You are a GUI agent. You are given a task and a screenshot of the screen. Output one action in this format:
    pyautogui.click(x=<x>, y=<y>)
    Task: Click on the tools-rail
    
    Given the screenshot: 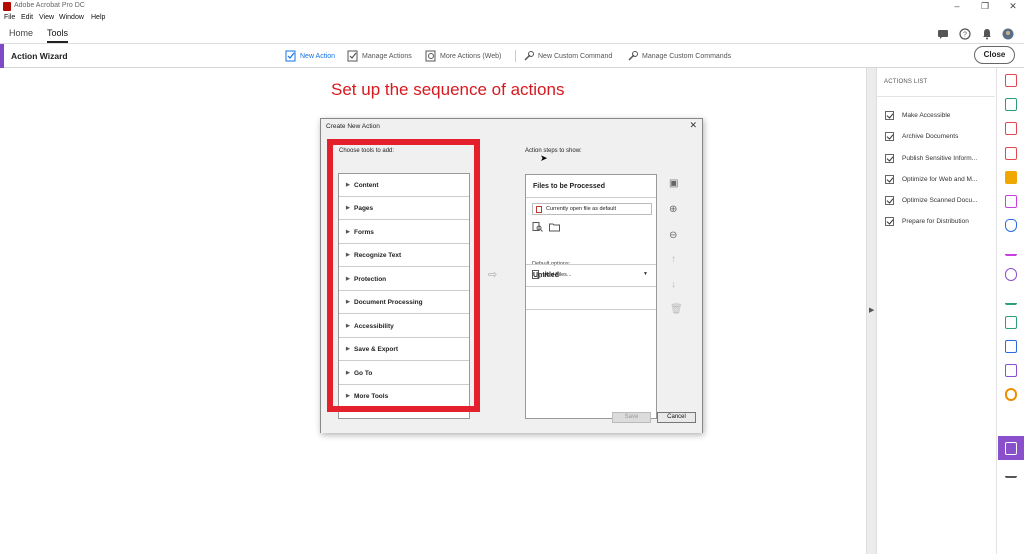 What is the action you would take?
    pyautogui.click(x=1010, y=311)
    